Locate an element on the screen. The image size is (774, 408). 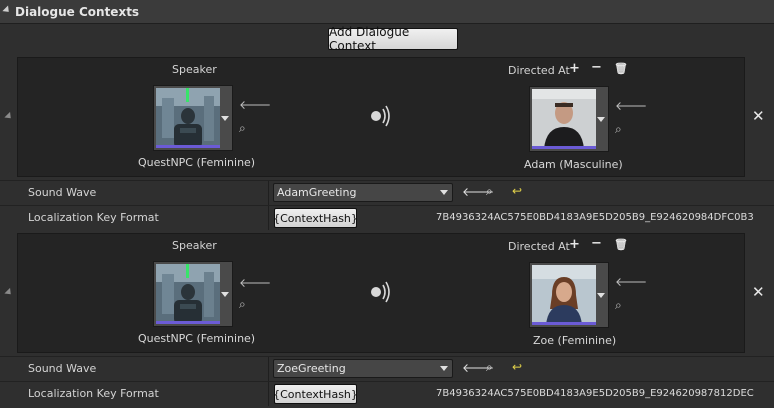
collapse-caret-icon is located at coordinates (7, 10).